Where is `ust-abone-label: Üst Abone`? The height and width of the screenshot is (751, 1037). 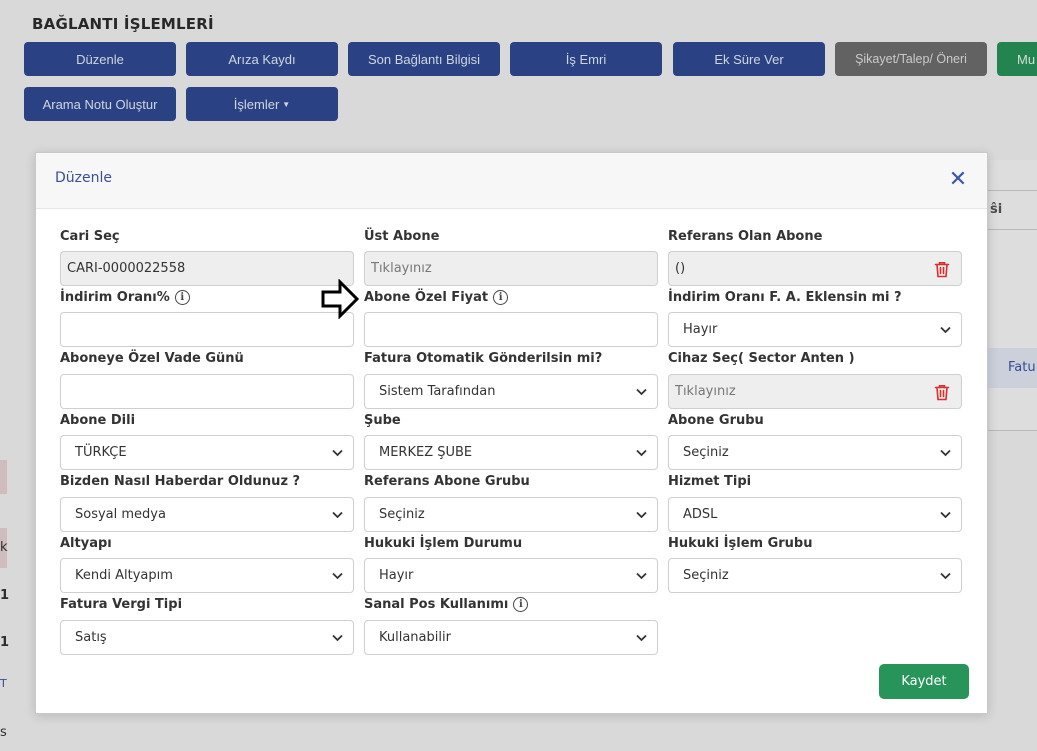
ust-abone-label: Üst Abone is located at coordinates (402, 236).